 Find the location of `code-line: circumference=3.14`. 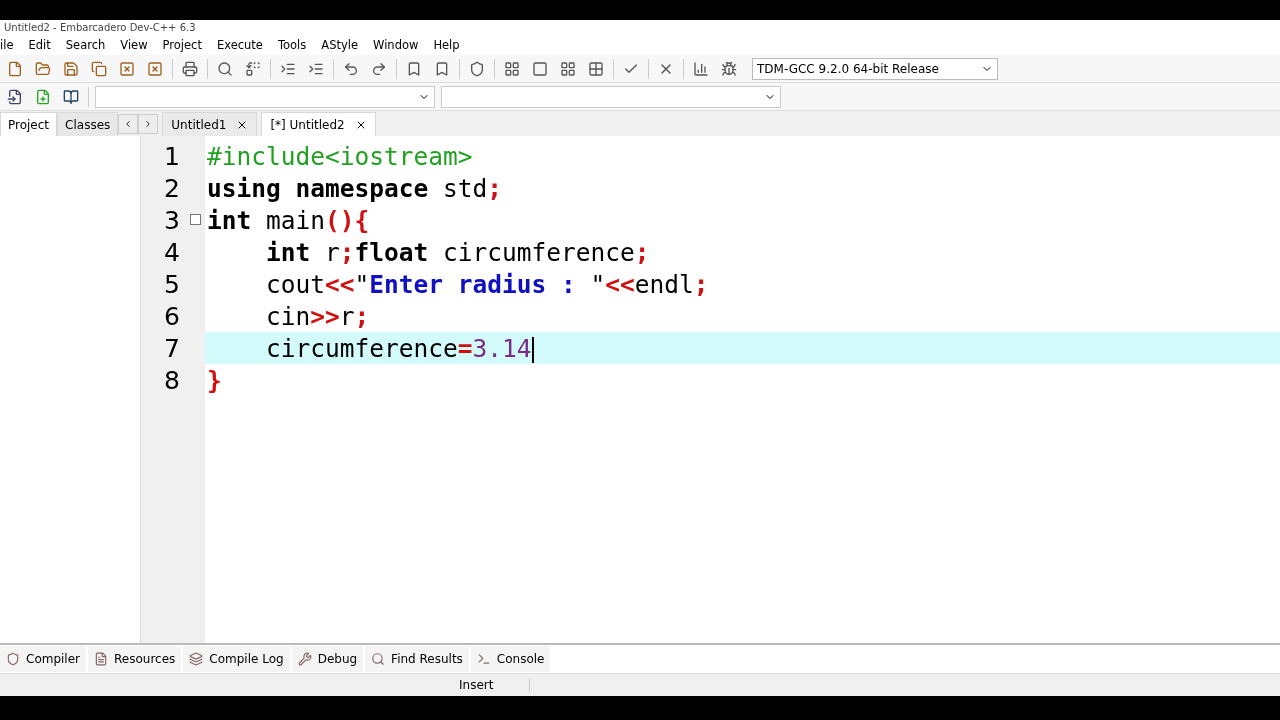

code-line: circumference=3.14 is located at coordinates (399, 348).